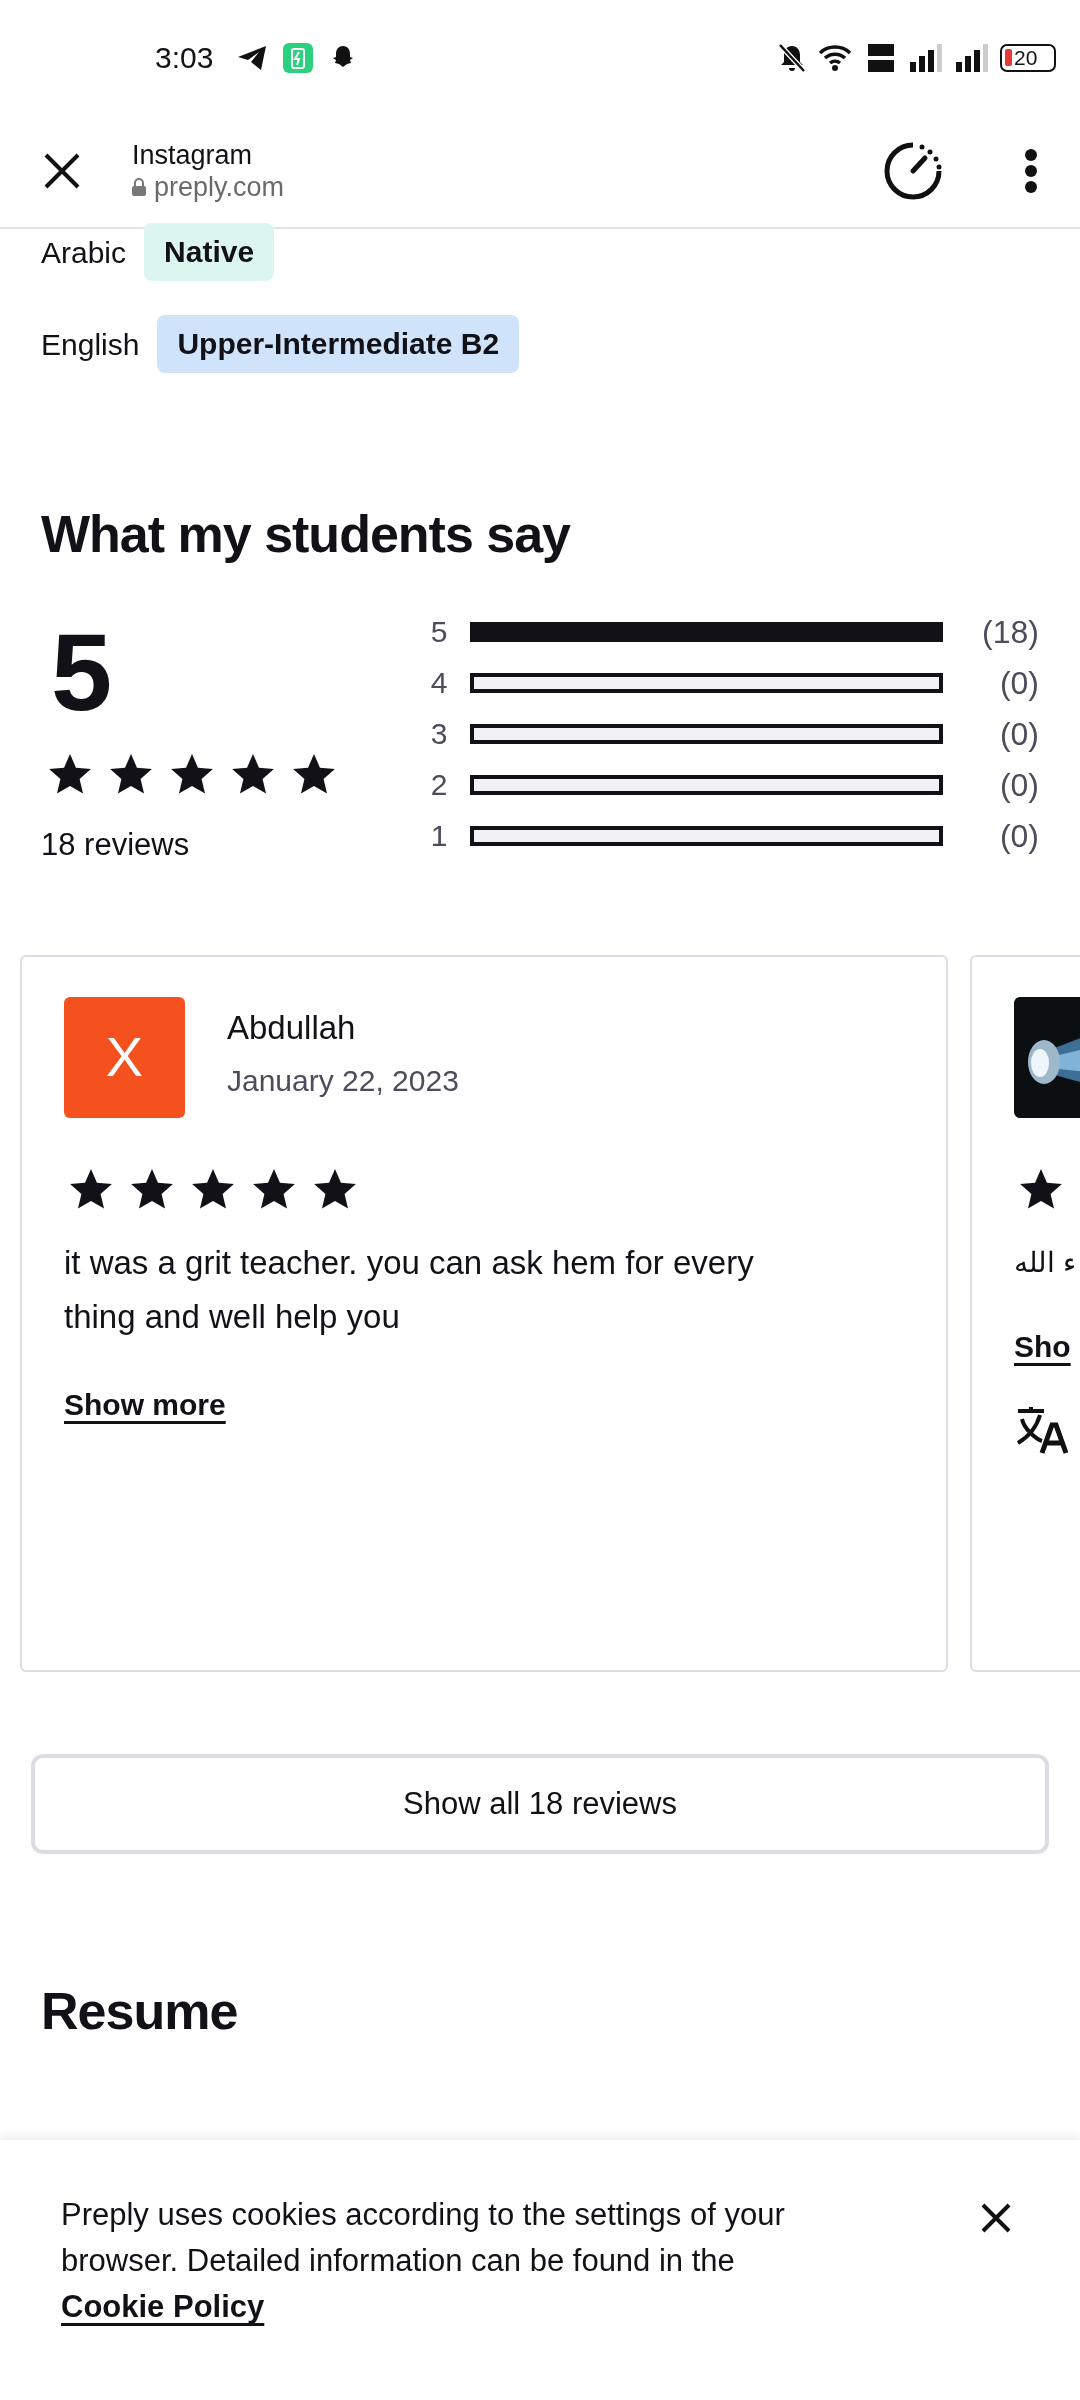  Describe the element at coordinates (140, 2011) in the screenshot. I see `section-heading: Resume` at that location.